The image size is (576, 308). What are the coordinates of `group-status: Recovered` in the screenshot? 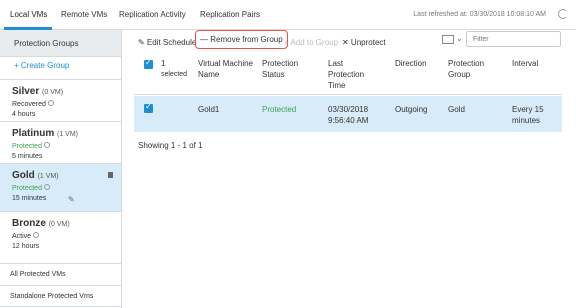 It's located at (33, 104).